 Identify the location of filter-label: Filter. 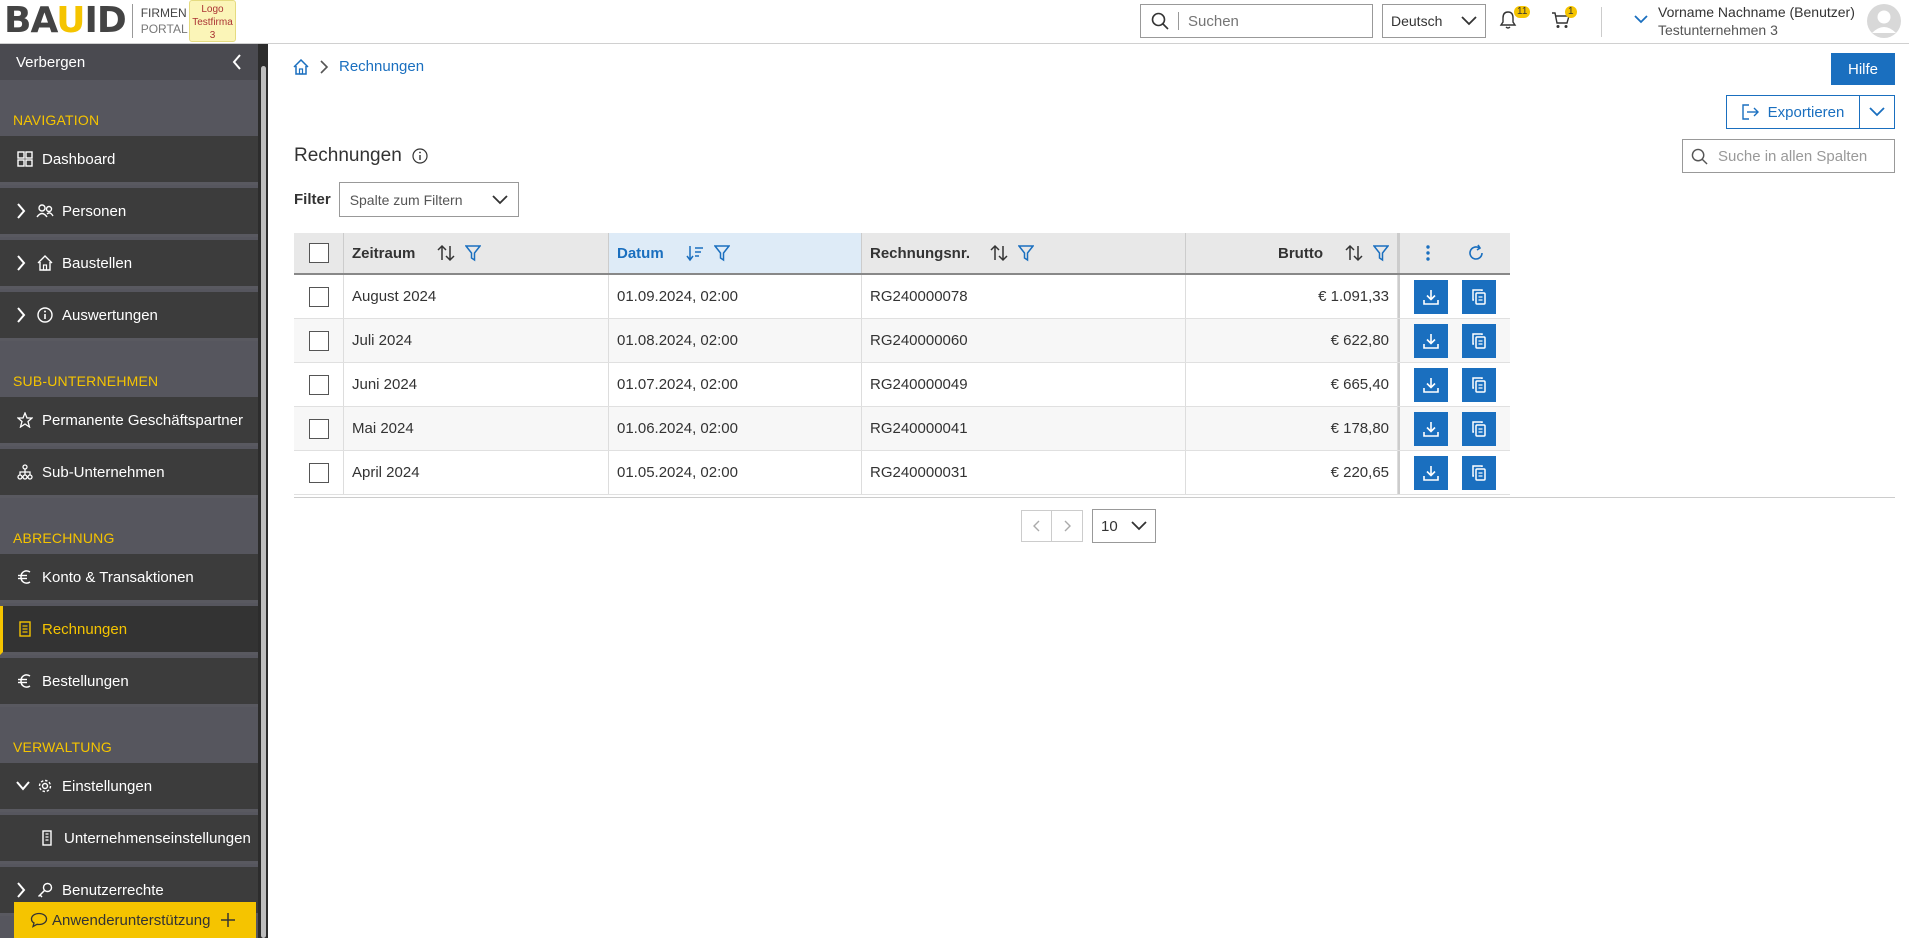
(312, 199).